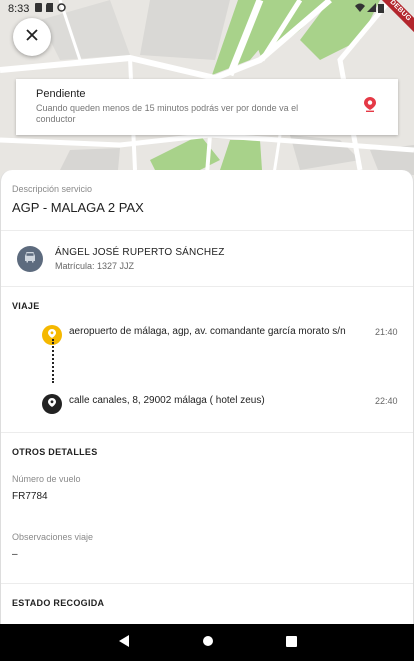 The height and width of the screenshot is (661, 414). What do you see at coordinates (15, 554) in the screenshot?
I see `notes-value: –` at bounding box center [15, 554].